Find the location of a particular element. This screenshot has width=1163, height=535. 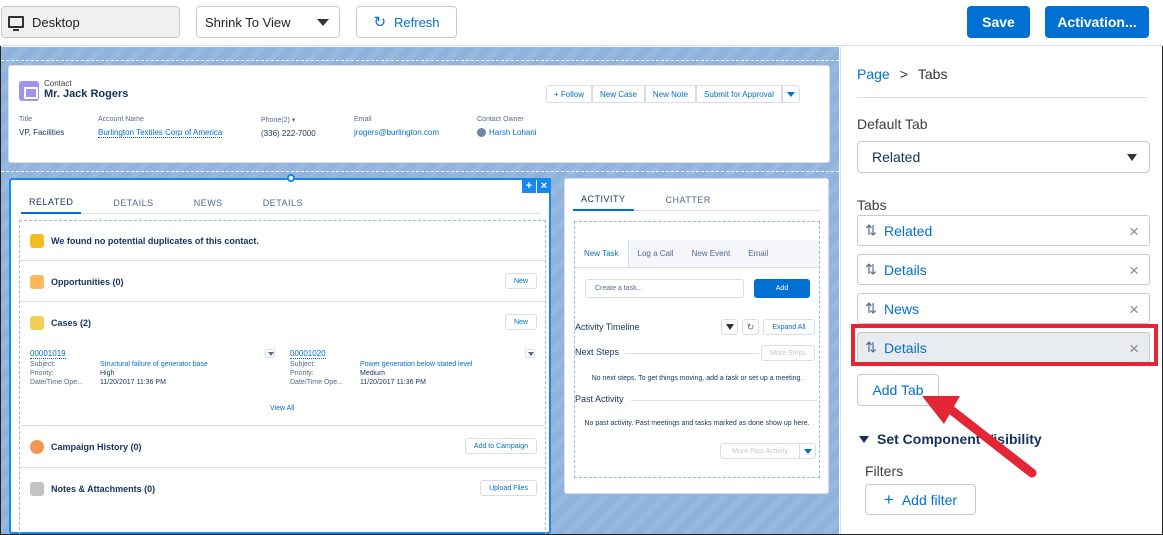

tab-new-task: New Task is located at coordinates (602, 253).